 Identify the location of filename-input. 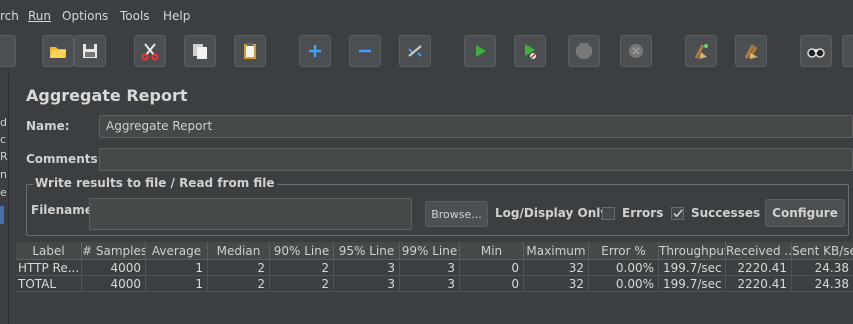
(250, 214).